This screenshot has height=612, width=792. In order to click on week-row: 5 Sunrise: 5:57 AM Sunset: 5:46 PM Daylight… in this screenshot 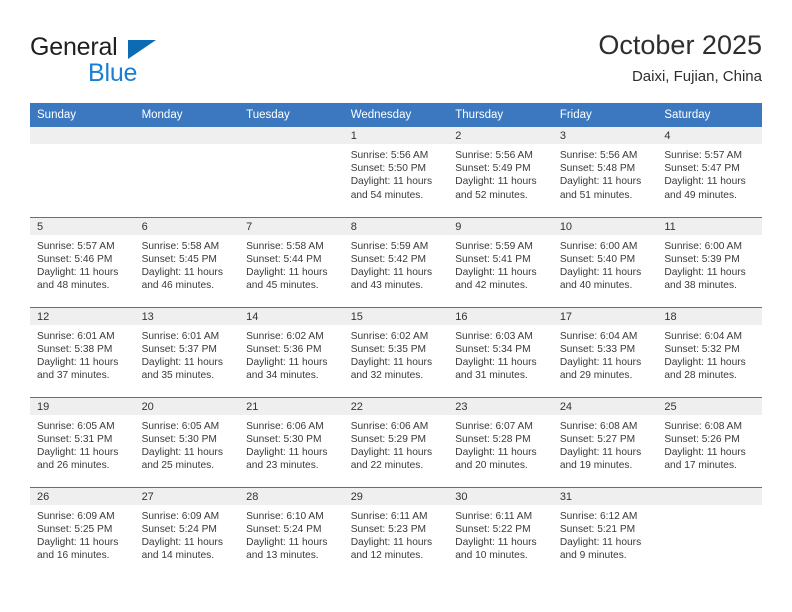, I will do `click(396, 261)`.